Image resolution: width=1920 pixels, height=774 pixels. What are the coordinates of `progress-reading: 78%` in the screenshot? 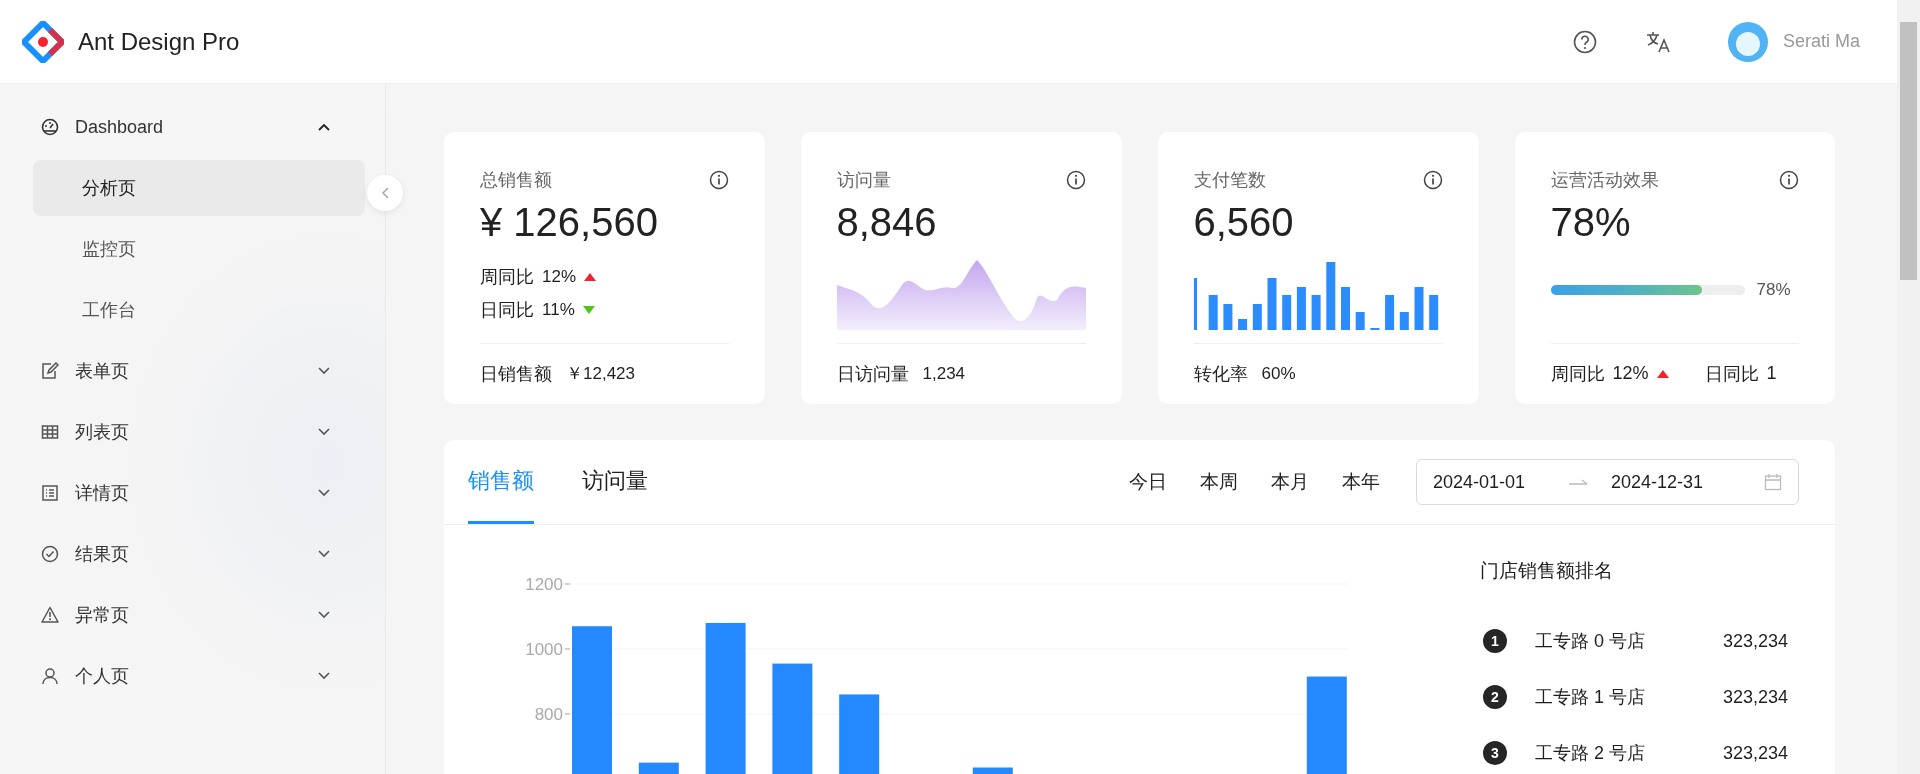 It's located at (1773, 290).